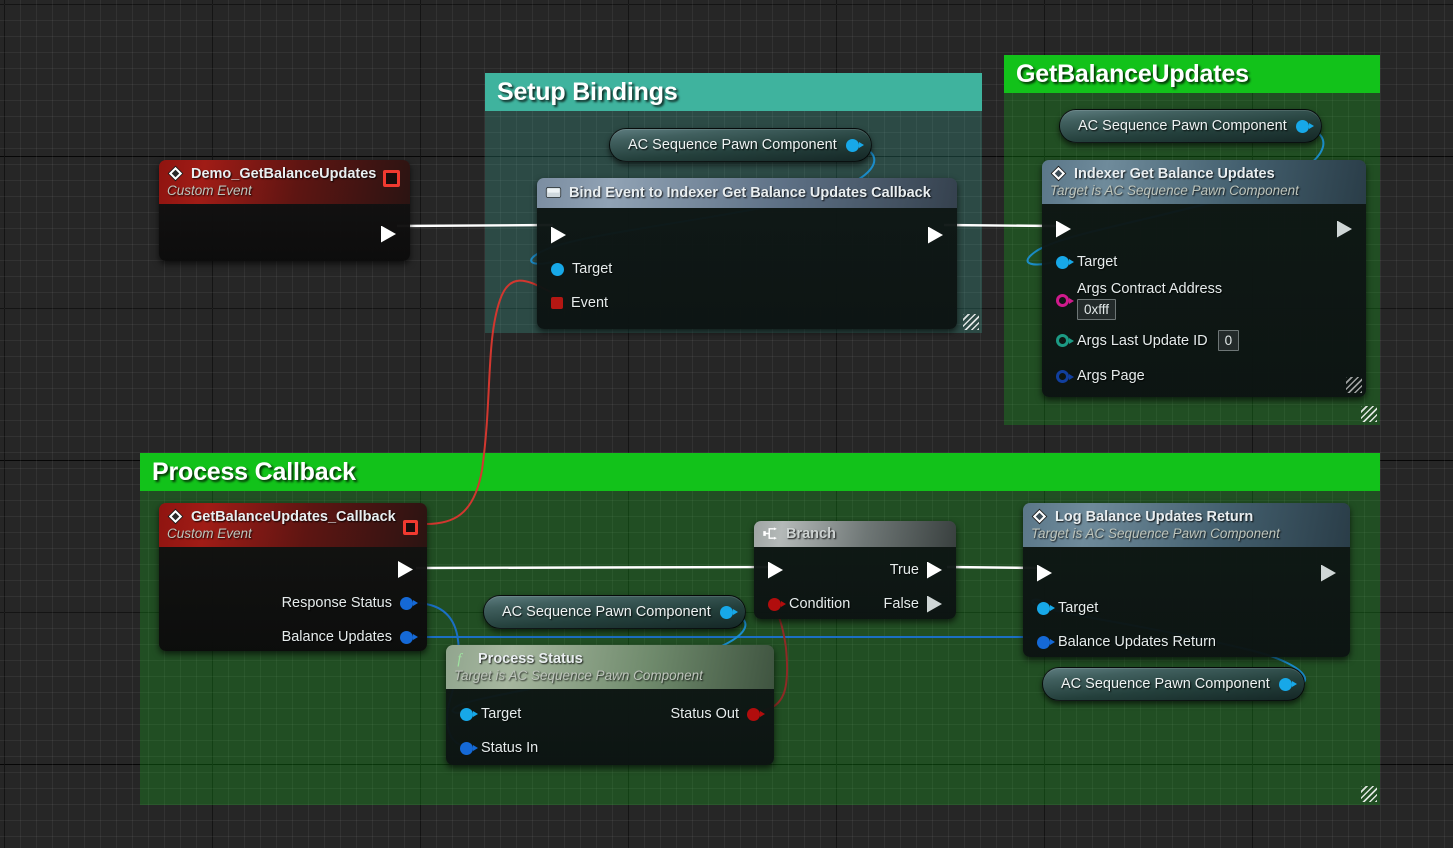  Describe the element at coordinates (336, 603) in the screenshot. I see `pin-label-response-status: Response Status` at that location.